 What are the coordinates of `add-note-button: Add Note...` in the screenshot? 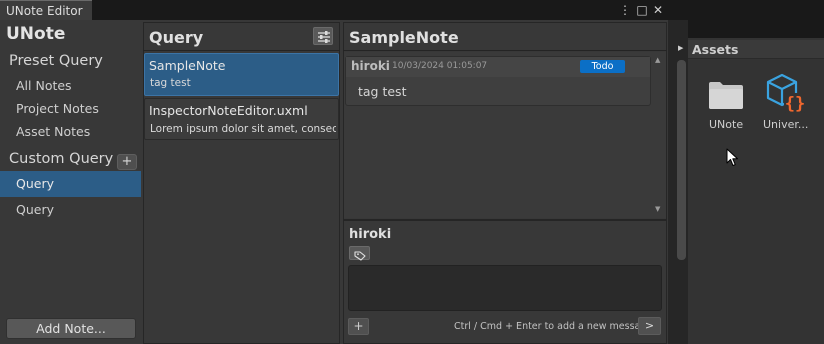 It's located at (71, 328).